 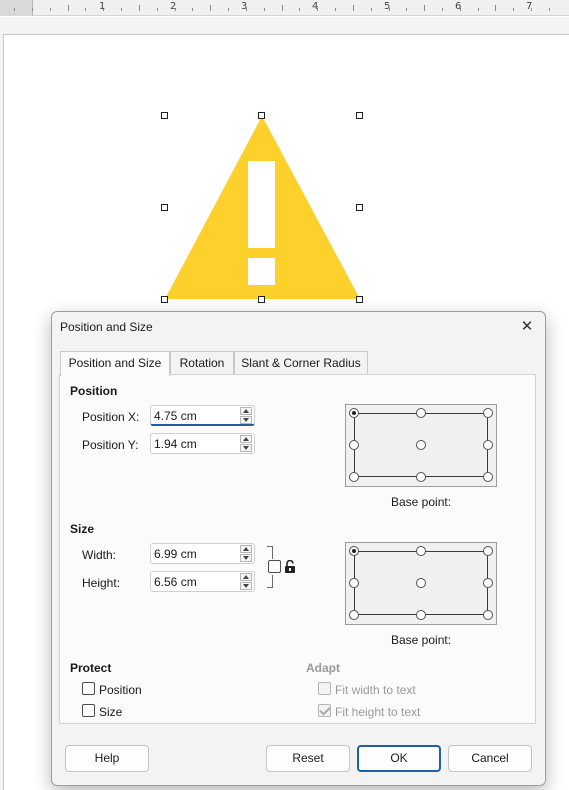 I want to click on position-heading: Position, so click(x=94, y=391).